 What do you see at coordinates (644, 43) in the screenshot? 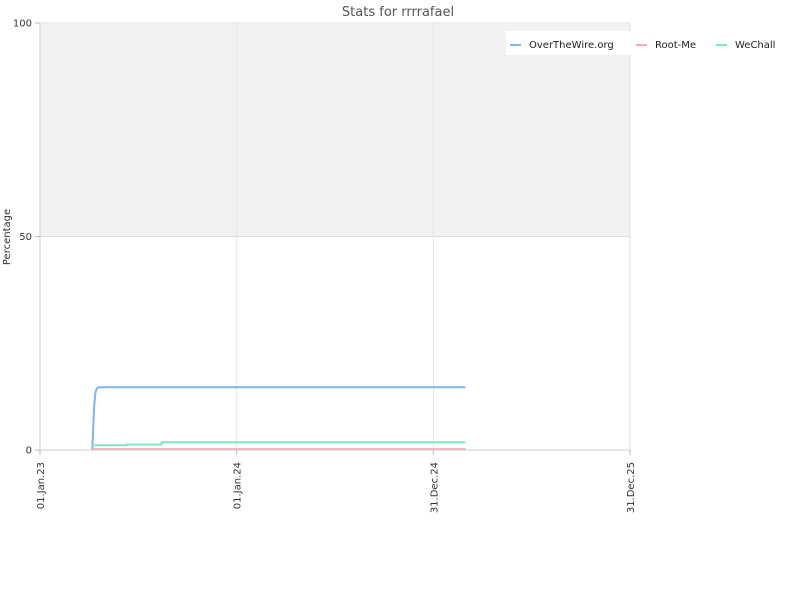
I see `legend: OverTheWire.org Root-Me WeChall` at bounding box center [644, 43].